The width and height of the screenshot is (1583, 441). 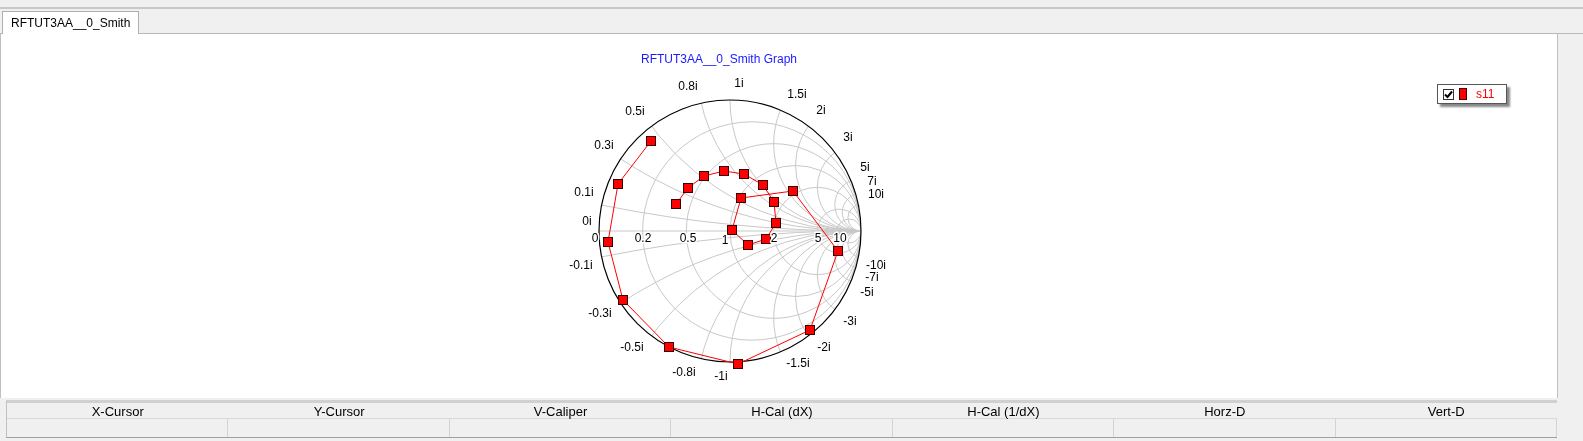 What do you see at coordinates (867, 292) in the screenshot?
I see `axis-label: -5i` at bounding box center [867, 292].